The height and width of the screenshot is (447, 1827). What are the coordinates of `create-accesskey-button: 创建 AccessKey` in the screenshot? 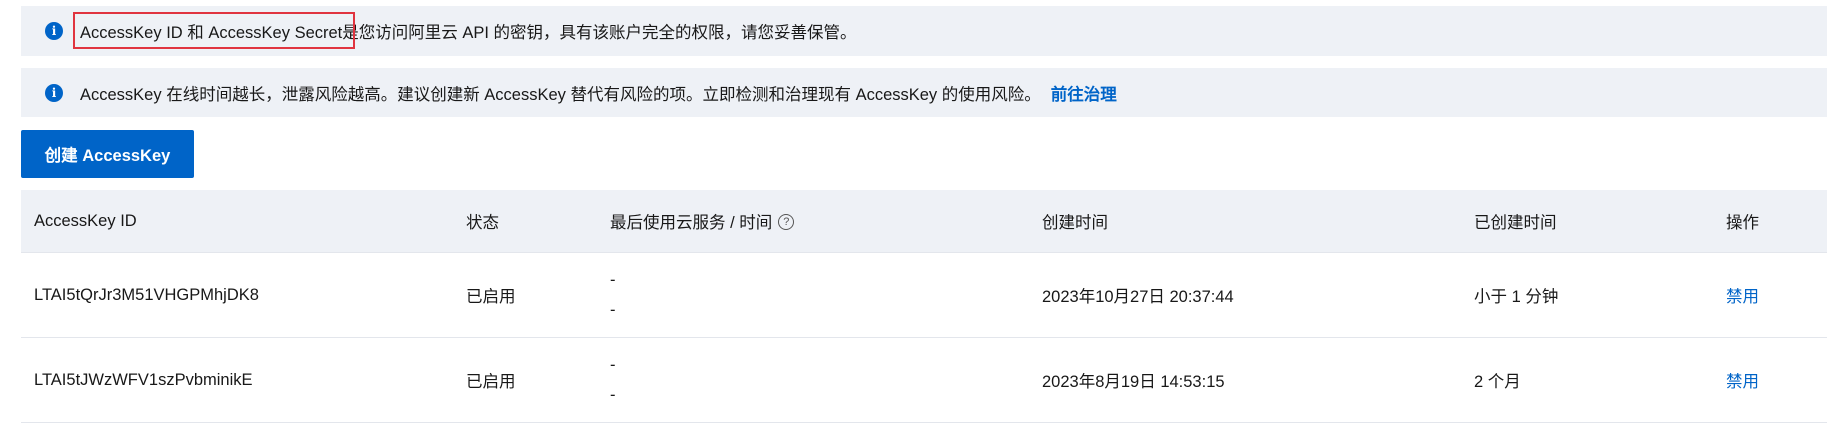 It's located at (107, 154).